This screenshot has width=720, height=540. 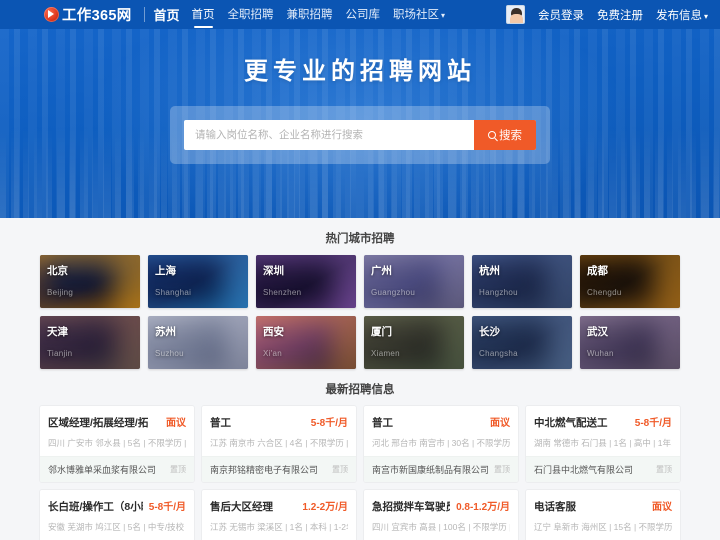 What do you see at coordinates (360, 239) in the screenshot?
I see `cities-section-title: 热门城市招聘` at bounding box center [360, 239].